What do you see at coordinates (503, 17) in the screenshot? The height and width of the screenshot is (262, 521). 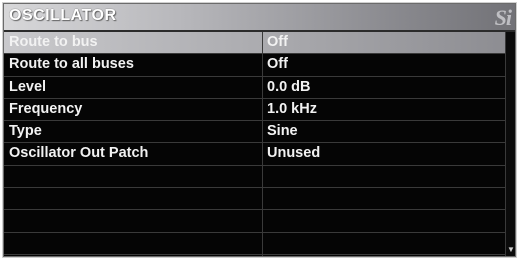 I see `brand-logo: Si` at bounding box center [503, 17].